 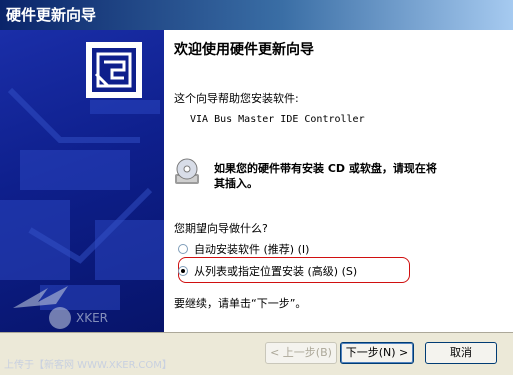 I want to click on page-title: 欢迎使用硬件更新向导, so click(x=244, y=50).